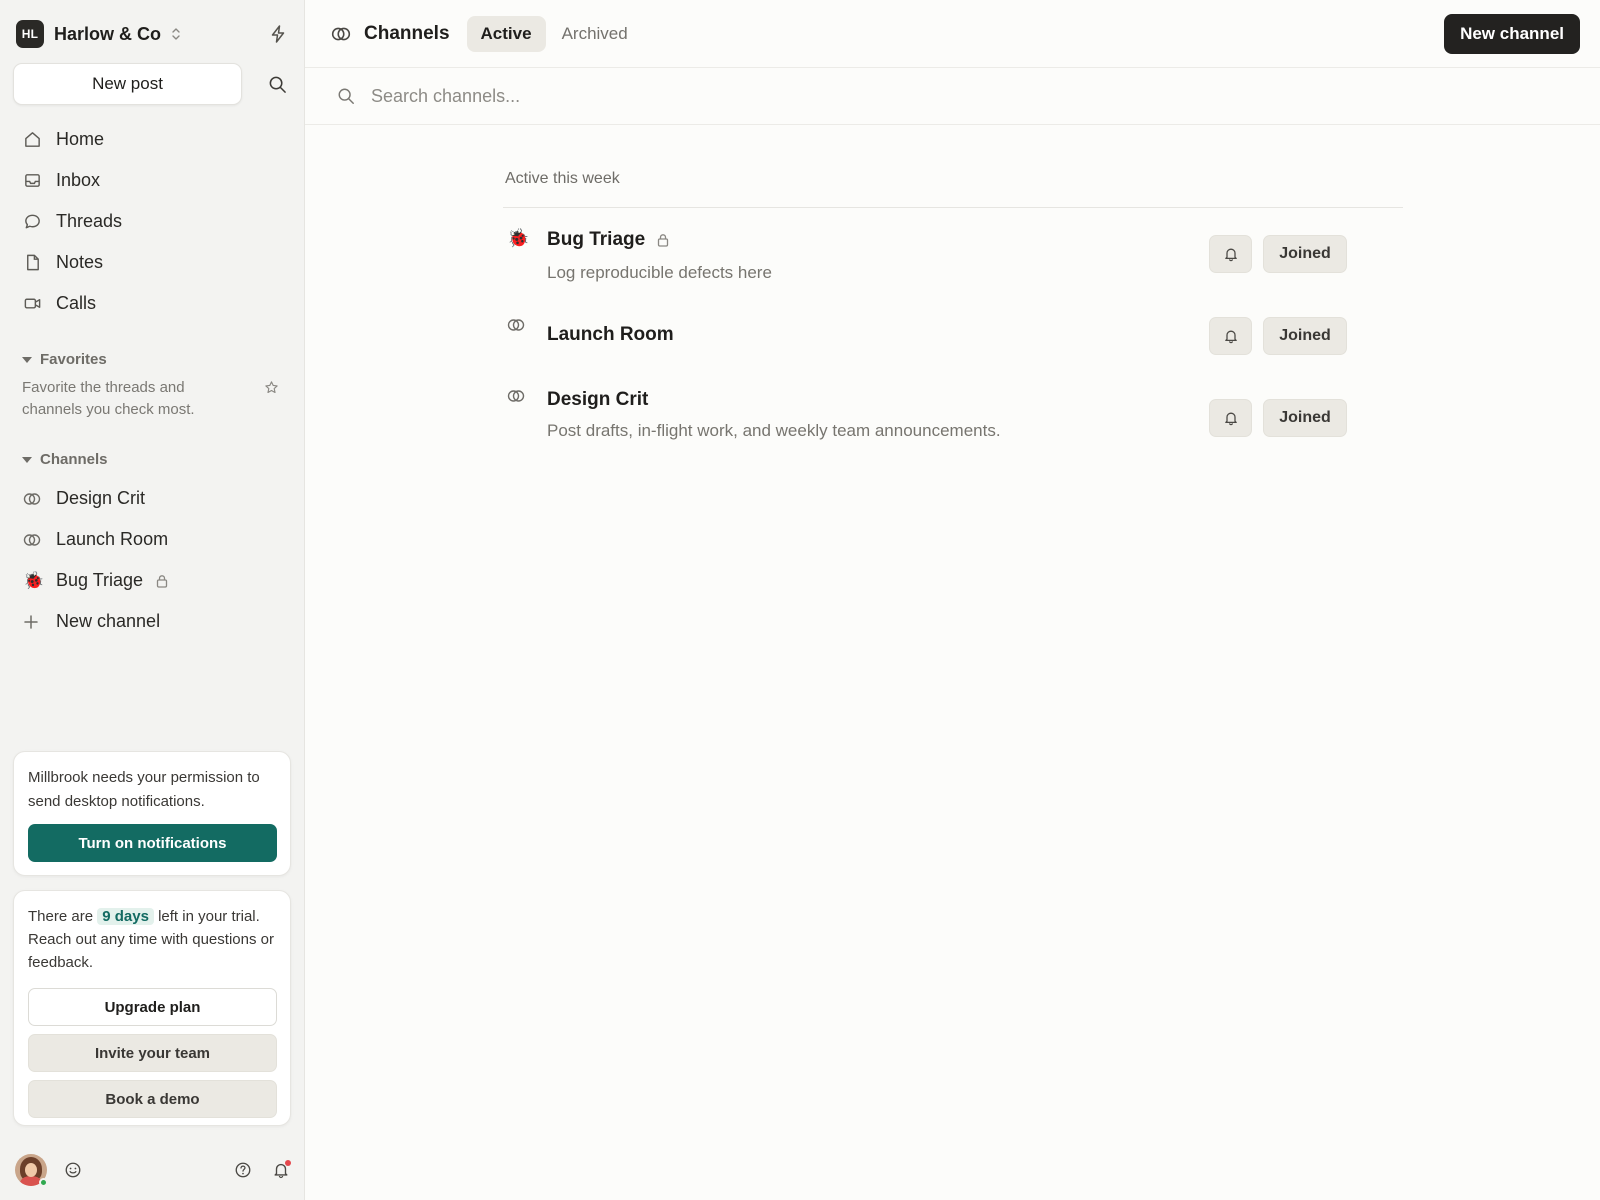 This screenshot has width=1600, height=1200. What do you see at coordinates (953, 347) in the screenshot?
I see `channel-row: Launch Room Joined` at bounding box center [953, 347].